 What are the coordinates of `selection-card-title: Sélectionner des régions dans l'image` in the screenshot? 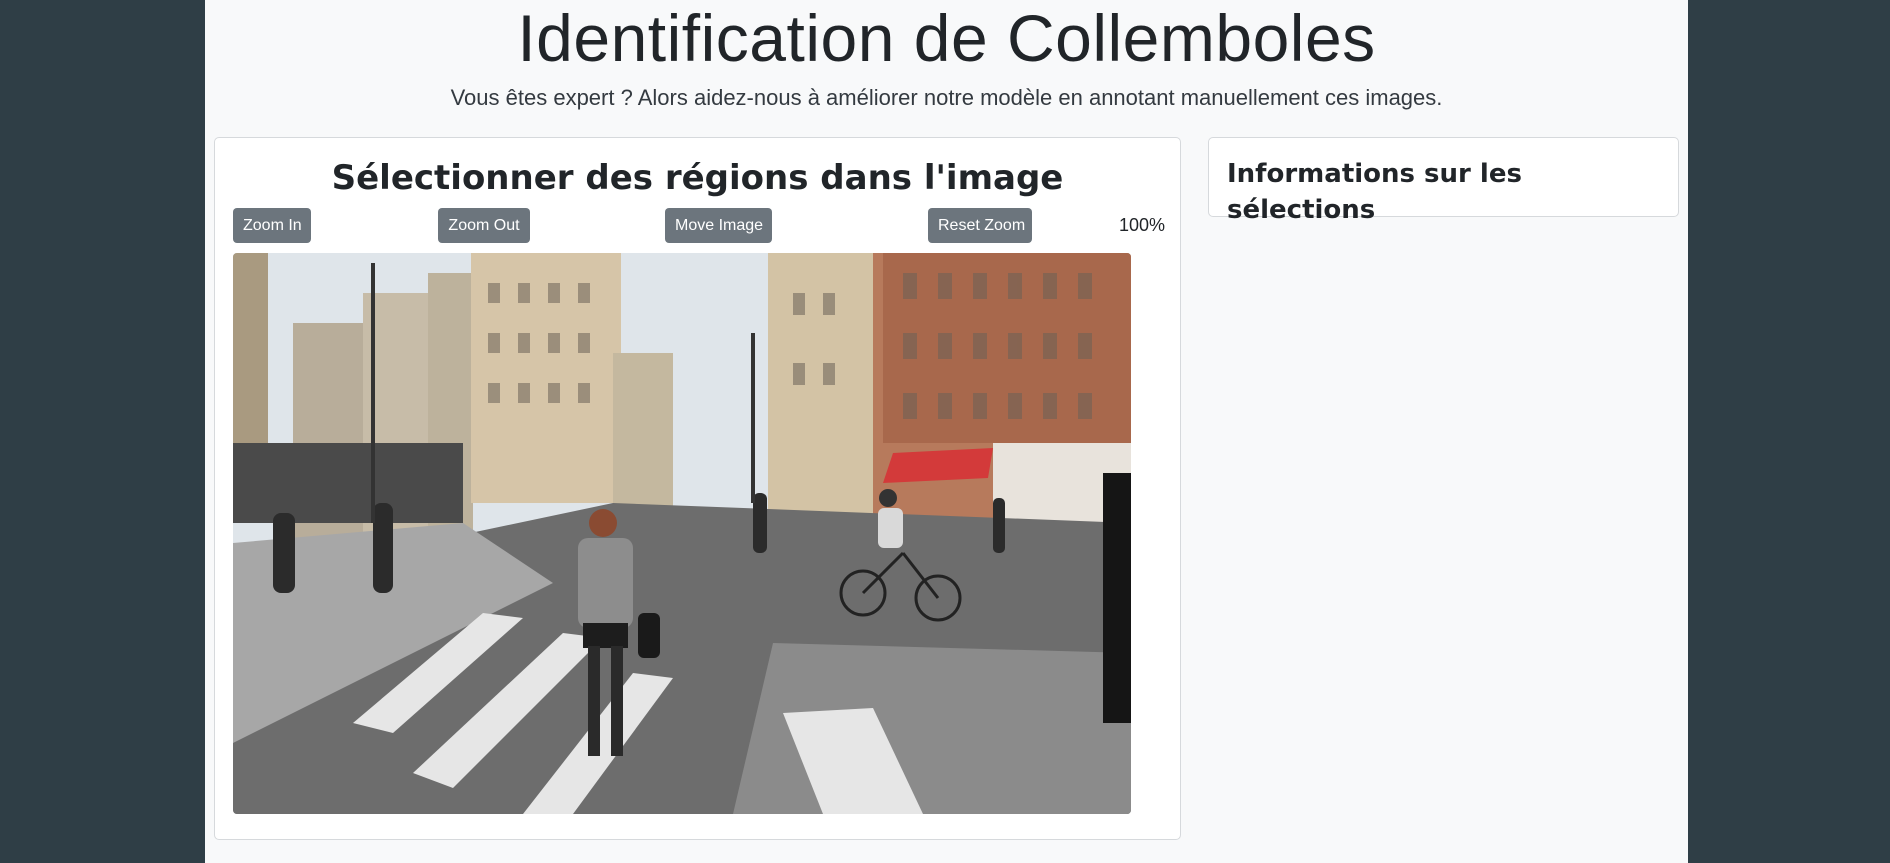 It's located at (697, 178).